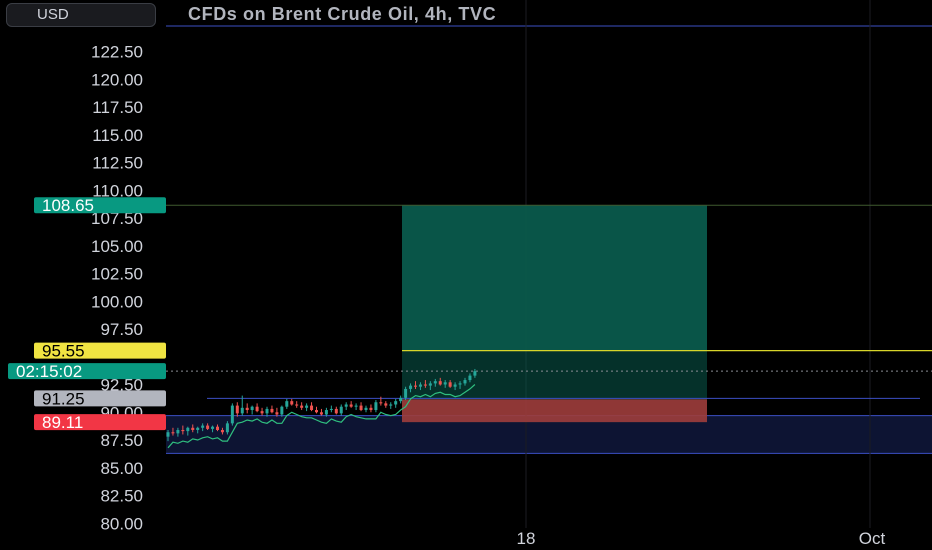 This screenshot has height=550, width=932. What do you see at coordinates (117, 274) in the screenshot?
I see `y-tick-label: 102.50` at bounding box center [117, 274].